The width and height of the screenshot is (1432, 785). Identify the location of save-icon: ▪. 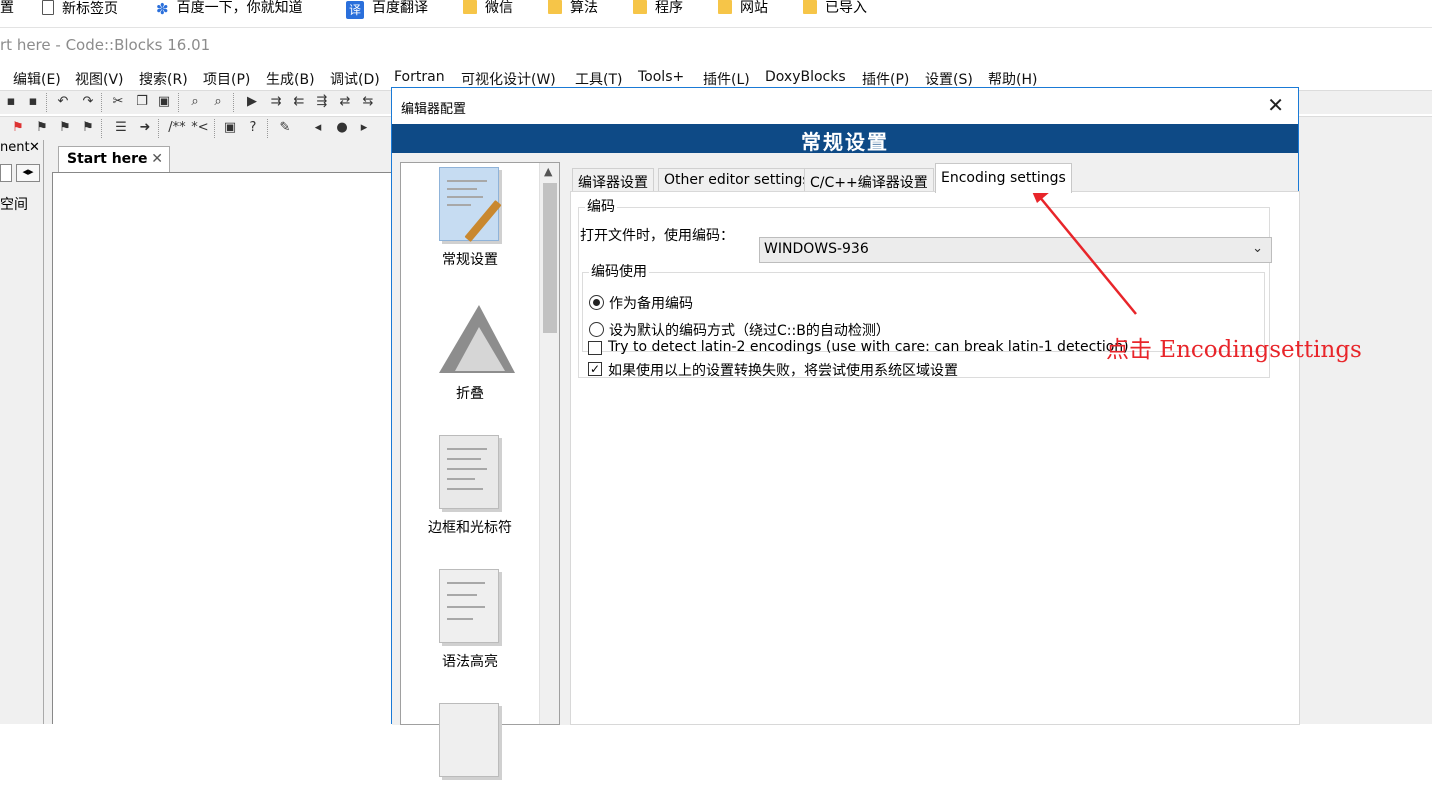
(11, 102).